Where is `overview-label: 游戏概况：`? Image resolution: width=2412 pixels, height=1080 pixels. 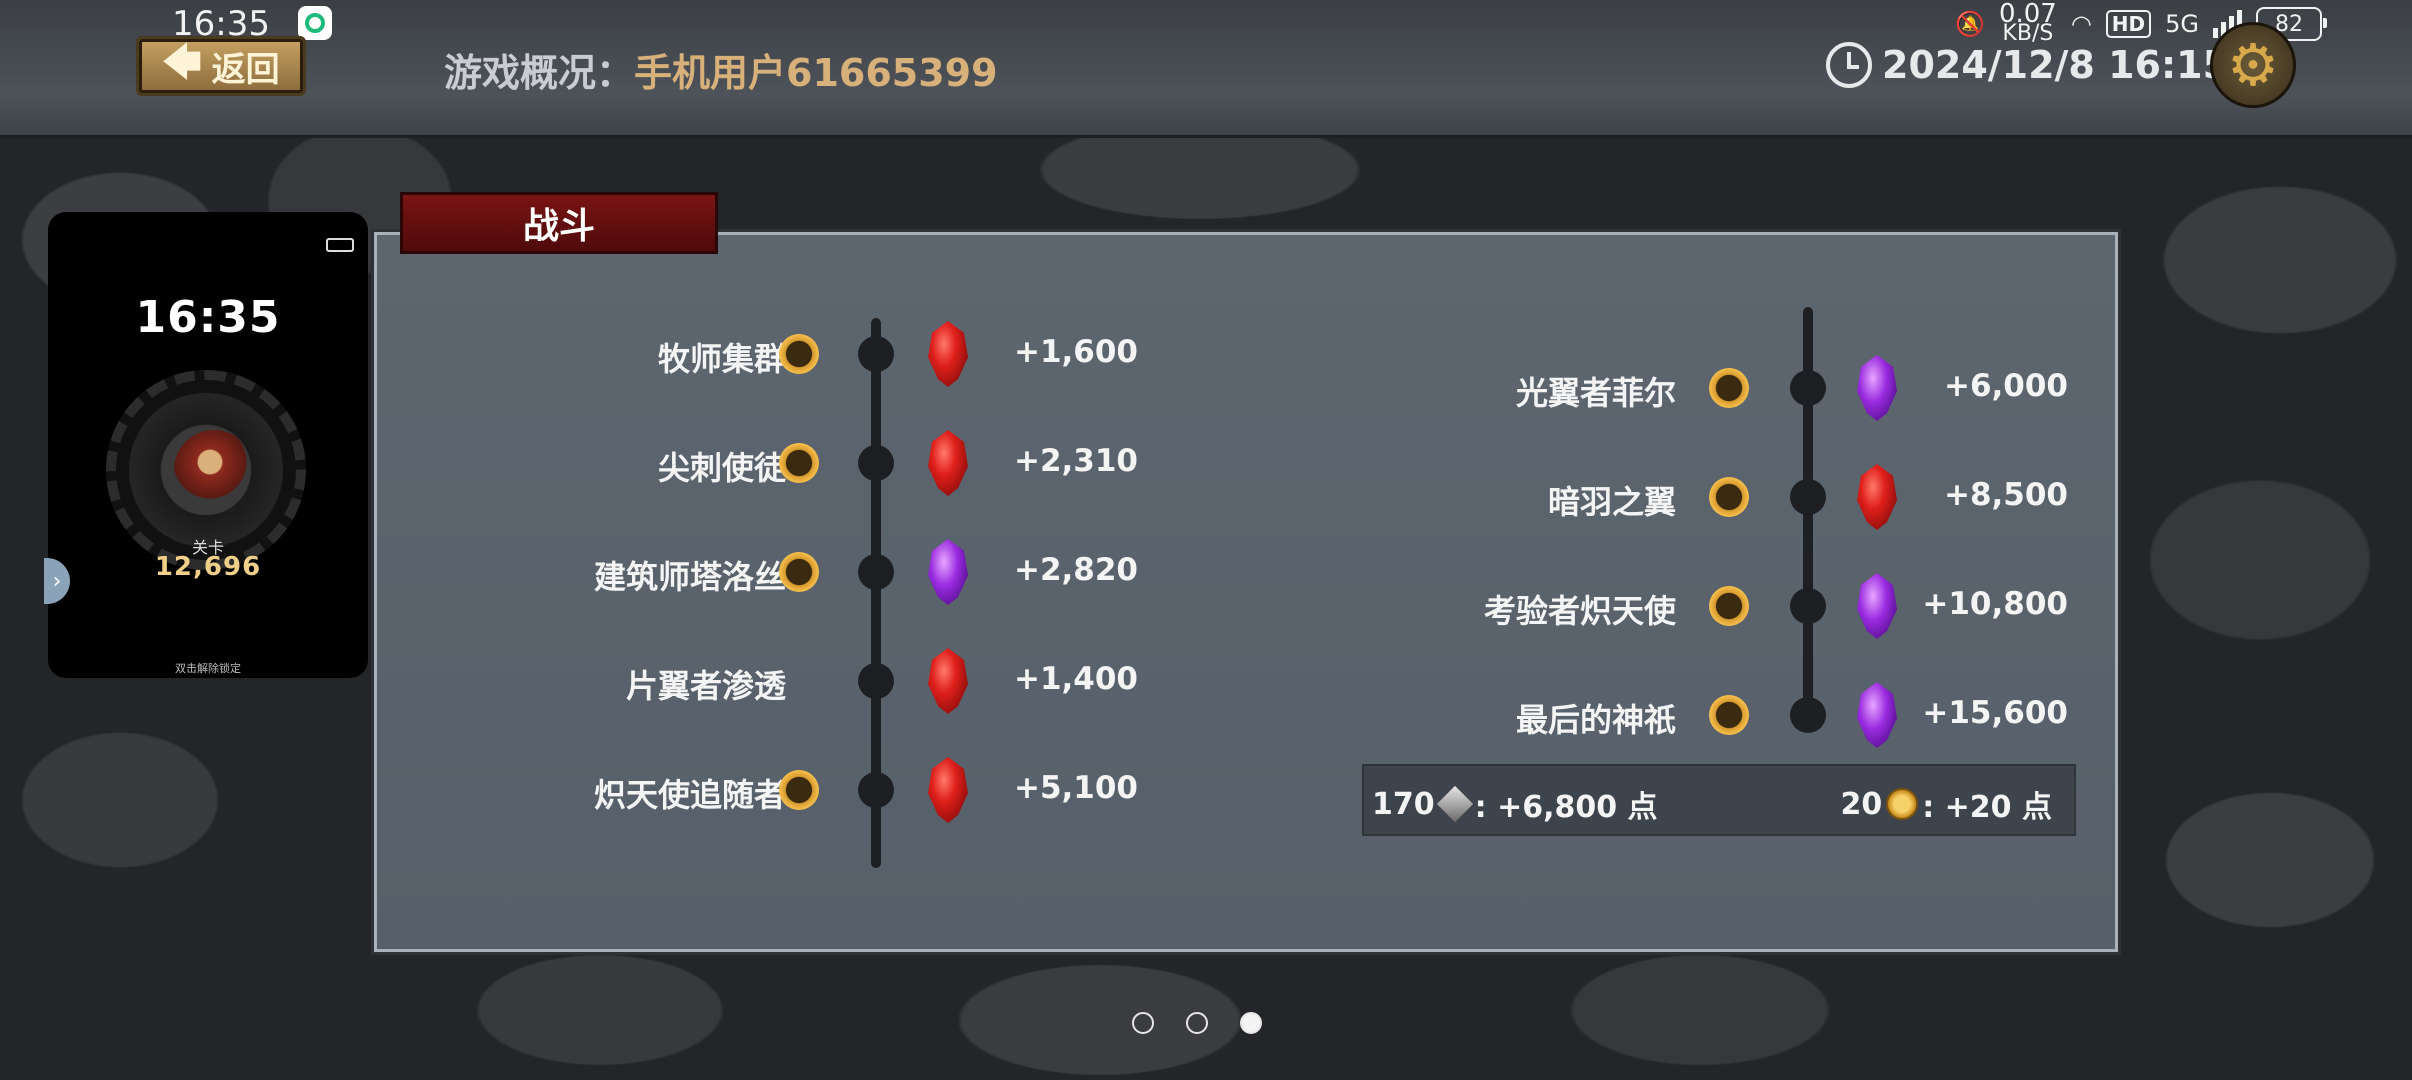
overview-label: 游戏概况： is located at coordinates (539, 73).